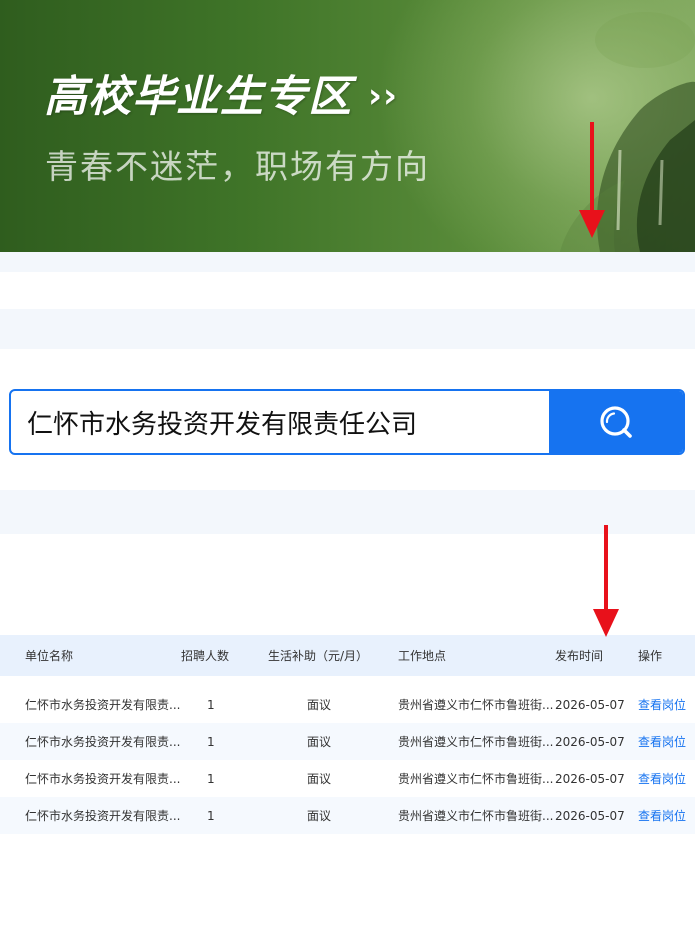 This screenshot has width=695, height=927. Describe the element at coordinates (237, 166) in the screenshot. I see `banner-subtitle: 青春不迷茫，职场有方向` at that location.